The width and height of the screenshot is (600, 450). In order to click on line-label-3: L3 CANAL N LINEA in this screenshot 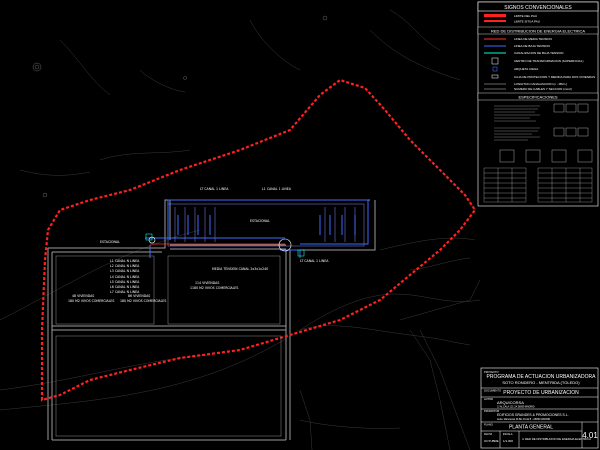, I will do `click(125, 271)`.